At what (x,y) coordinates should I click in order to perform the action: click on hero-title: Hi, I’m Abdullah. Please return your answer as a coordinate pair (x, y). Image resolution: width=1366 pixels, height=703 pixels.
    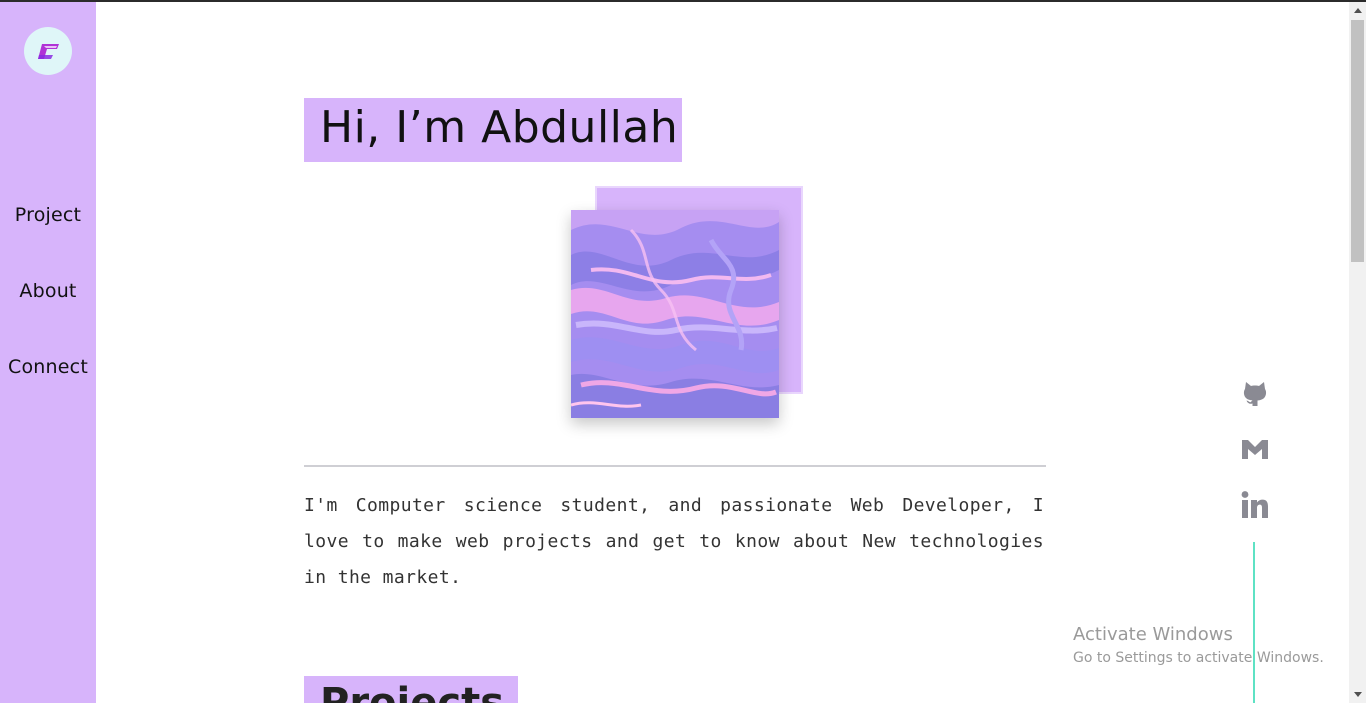
    Looking at the image, I should click on (499, 127).